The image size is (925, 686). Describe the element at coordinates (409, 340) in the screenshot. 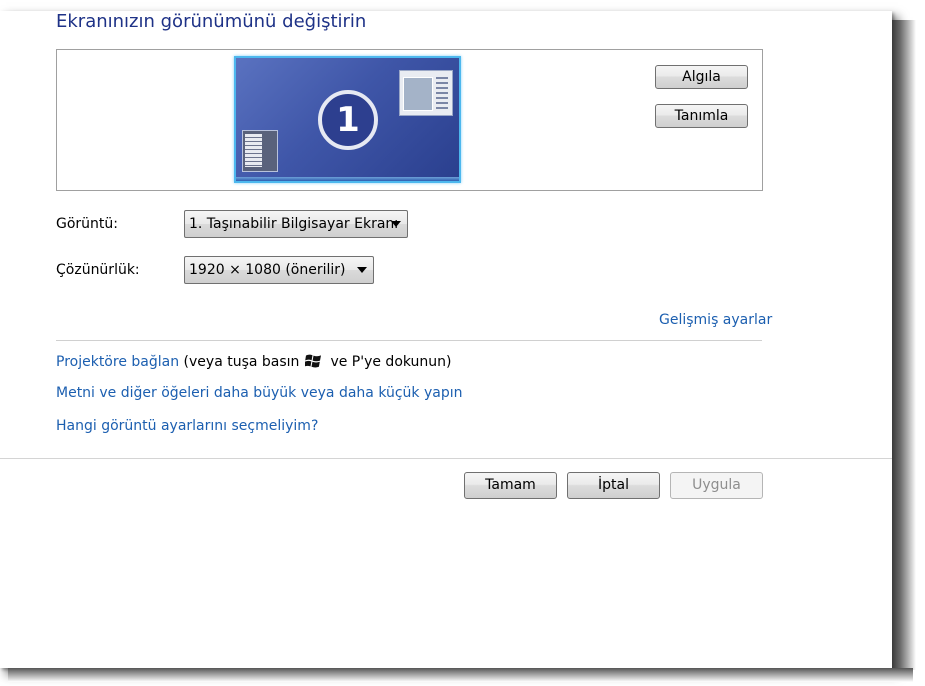

I see `divider` at that location.